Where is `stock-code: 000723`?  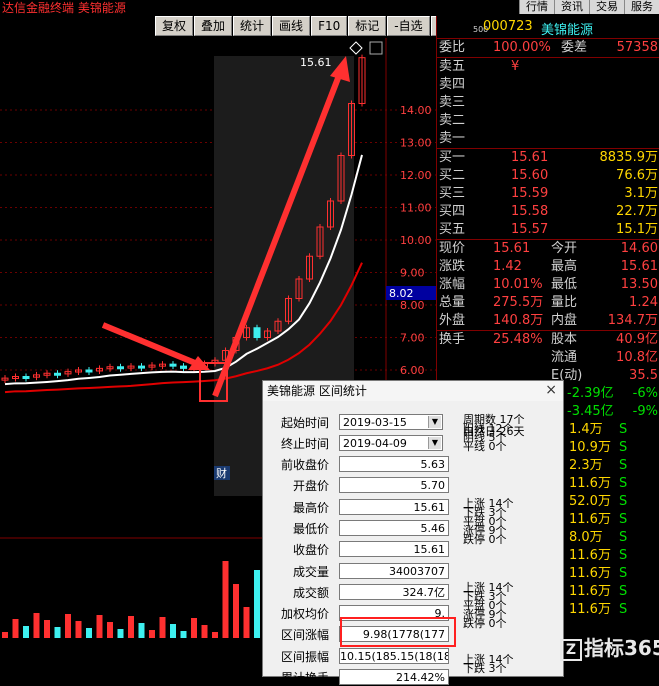
stock-code: 000723 is located at coordinates (508, 26).